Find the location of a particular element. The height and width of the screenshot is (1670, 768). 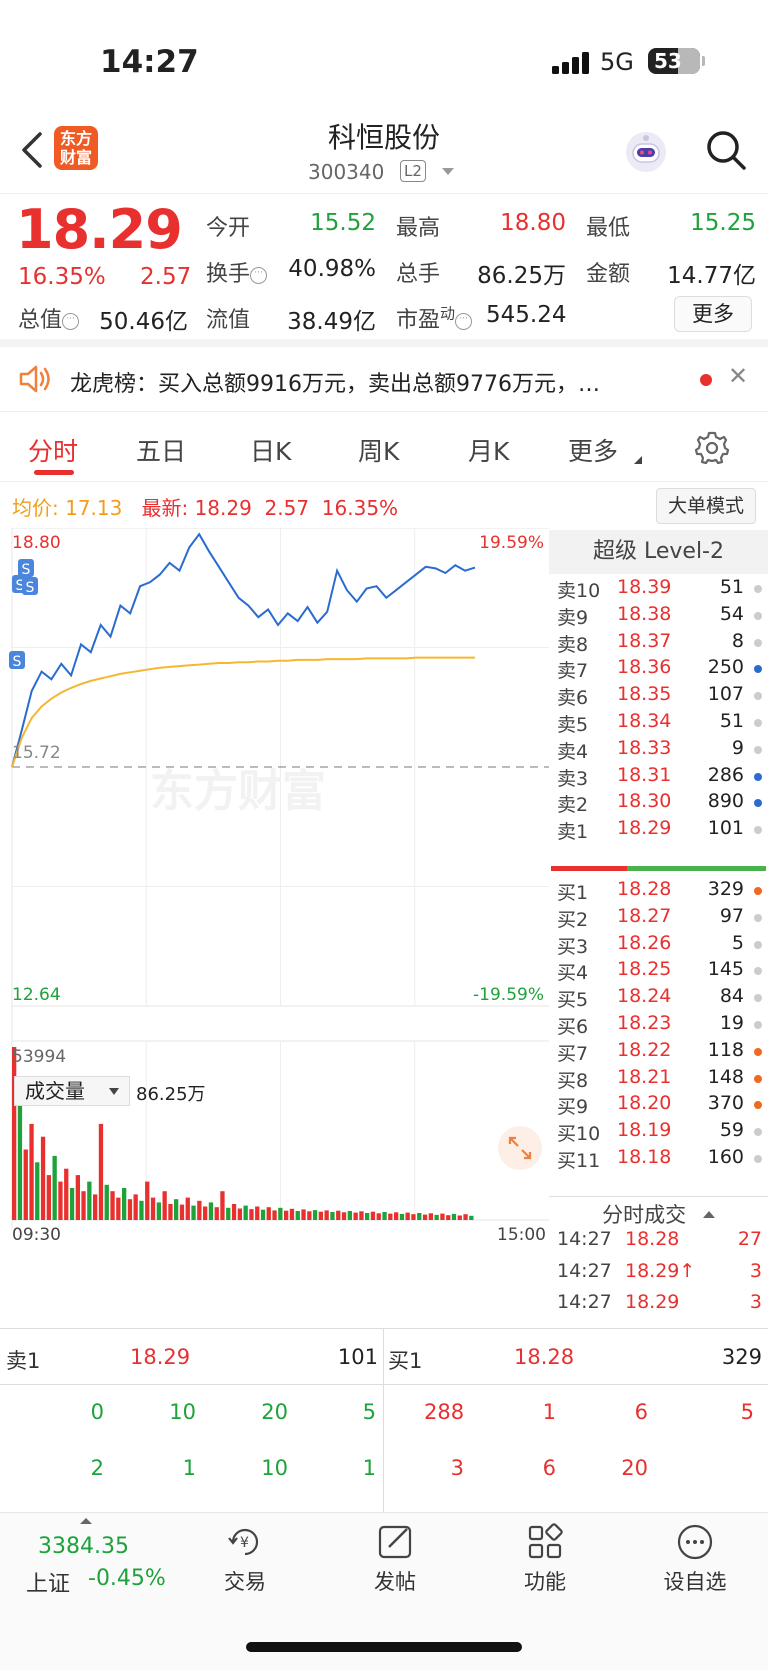

ask-row: 卖1 18.29 101 is located at coordinates (659, 831).